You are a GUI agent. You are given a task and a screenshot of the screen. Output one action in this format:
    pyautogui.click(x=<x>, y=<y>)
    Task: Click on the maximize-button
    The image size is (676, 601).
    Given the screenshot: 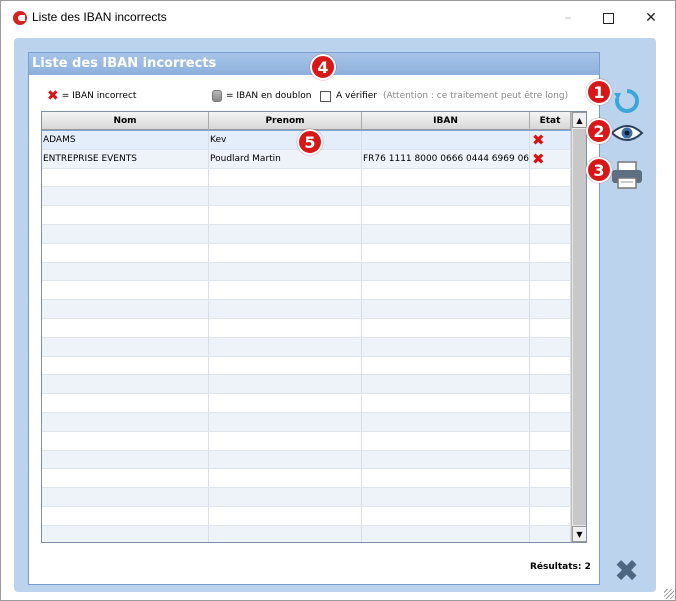 What is the action you would take?
    pyautogui.click(x=608, y=18)
    